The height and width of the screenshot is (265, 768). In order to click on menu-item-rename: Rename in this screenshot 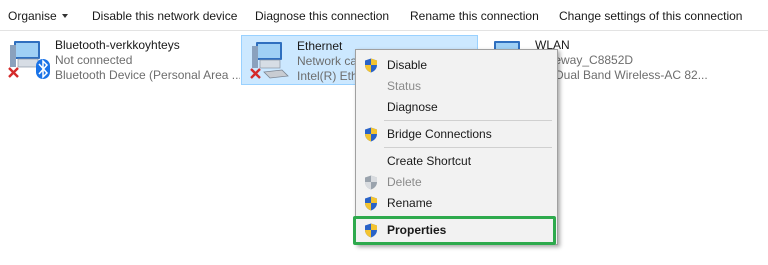, I will do `click(456, 203)`.